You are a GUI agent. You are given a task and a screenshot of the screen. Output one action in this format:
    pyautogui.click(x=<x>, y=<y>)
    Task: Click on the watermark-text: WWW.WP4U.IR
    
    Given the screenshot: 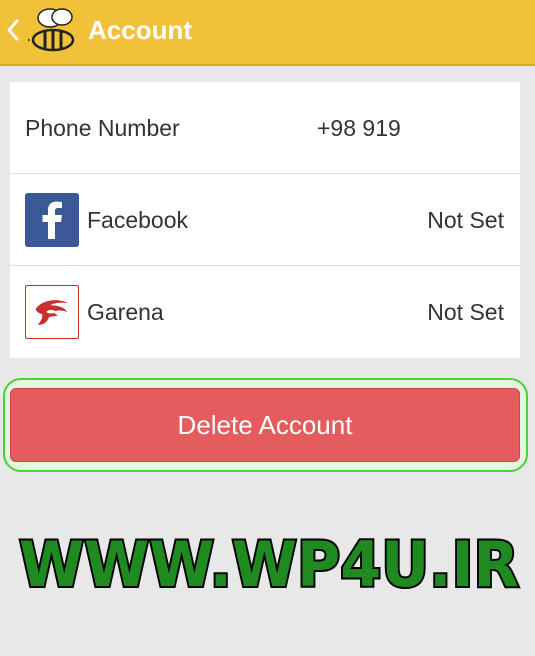 What is the action you would take?
    pyautogui.click(x=269, y=564)
    